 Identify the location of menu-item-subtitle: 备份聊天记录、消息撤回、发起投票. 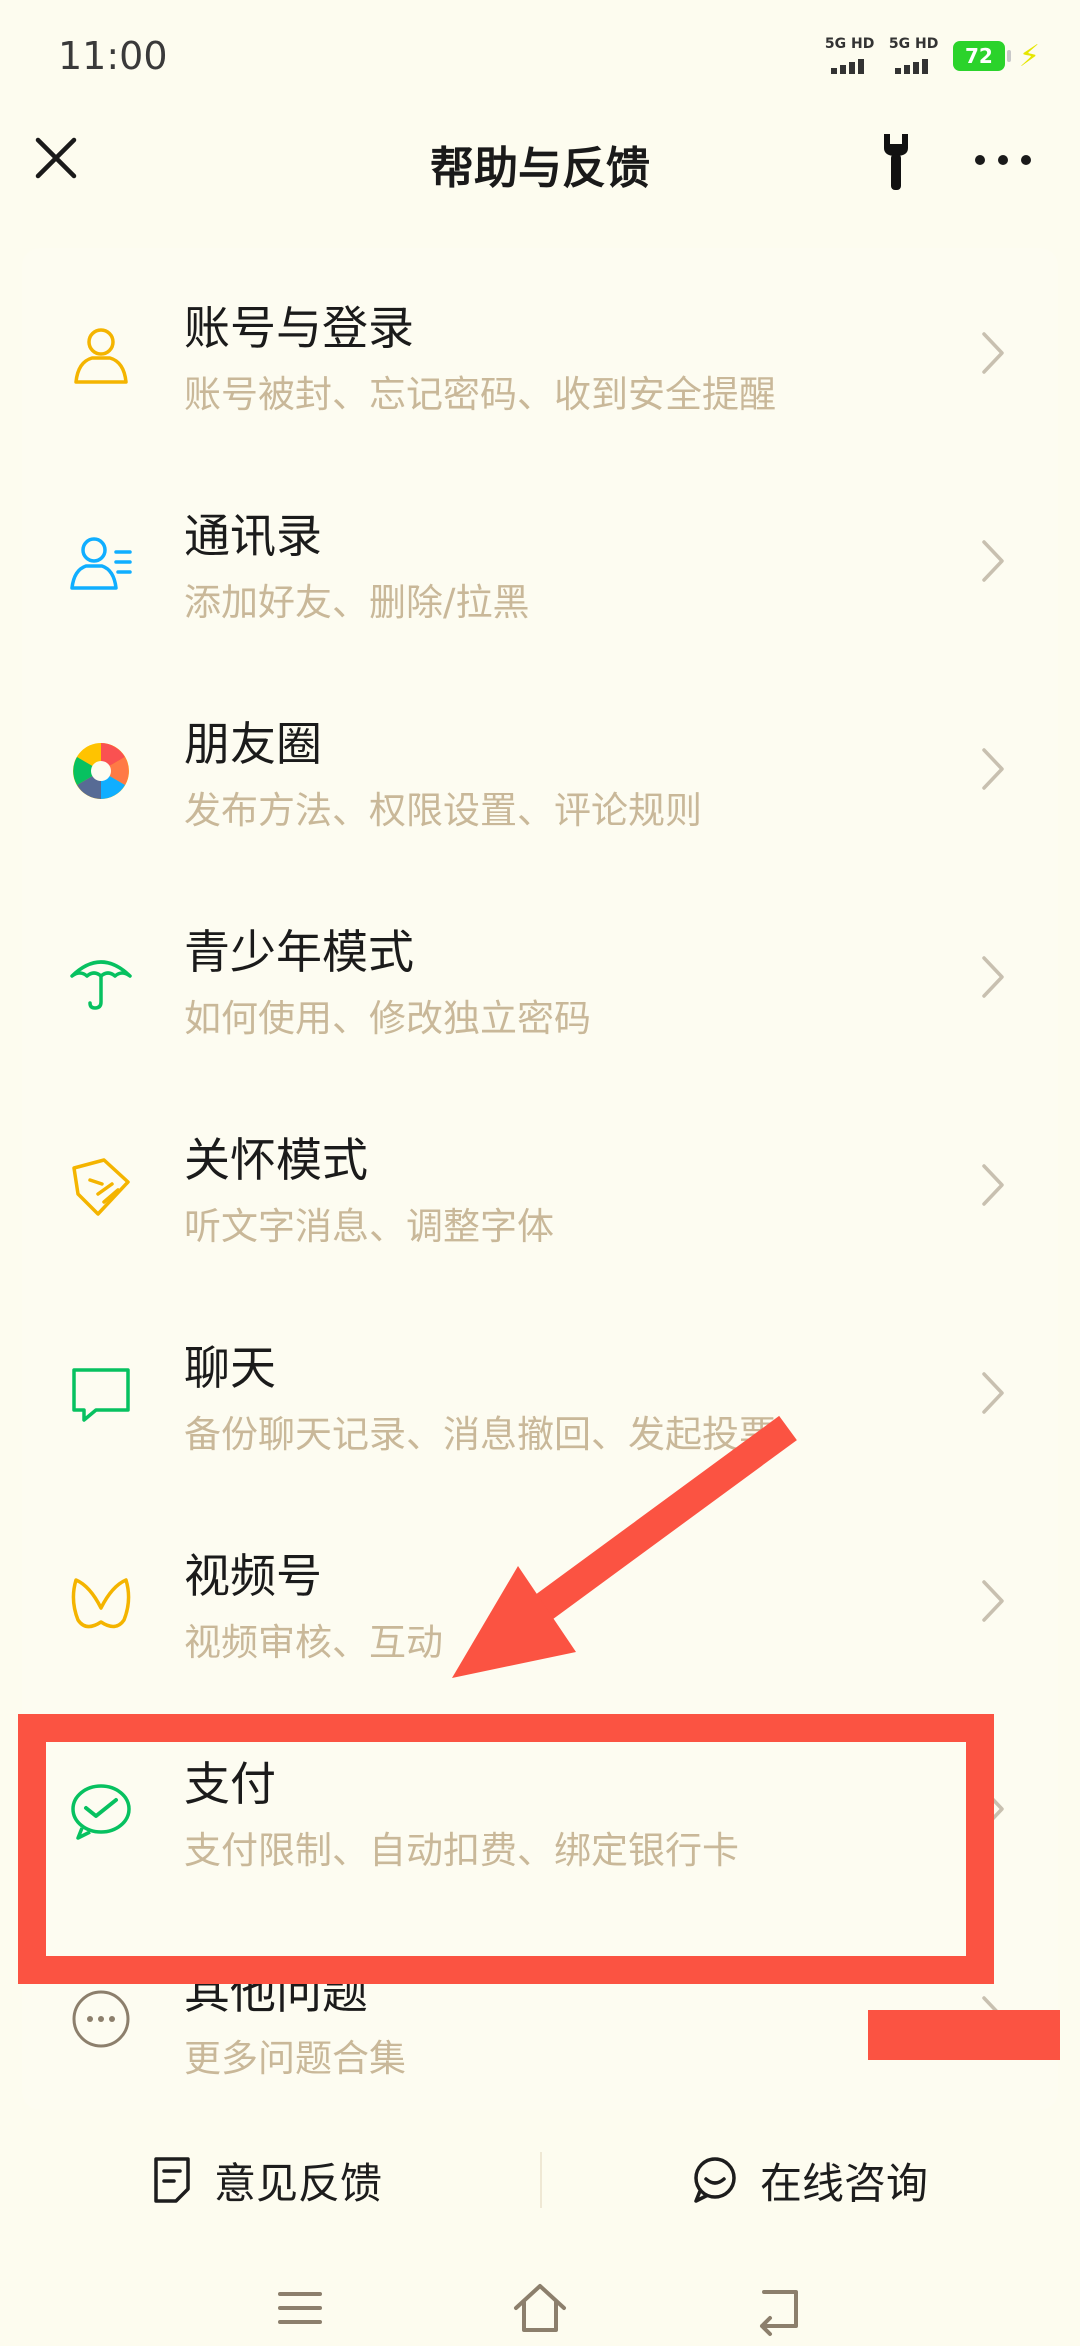
(480, 1434).